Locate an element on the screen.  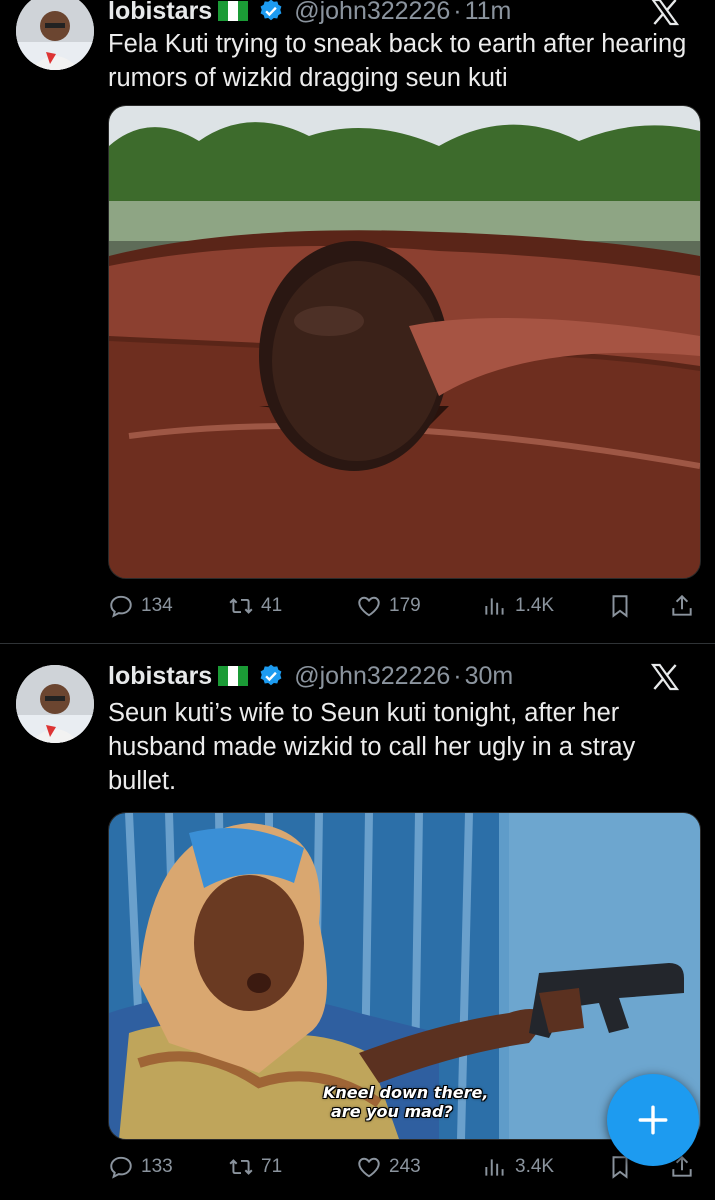
like-button: 179 is located at coordinates (388, 606).